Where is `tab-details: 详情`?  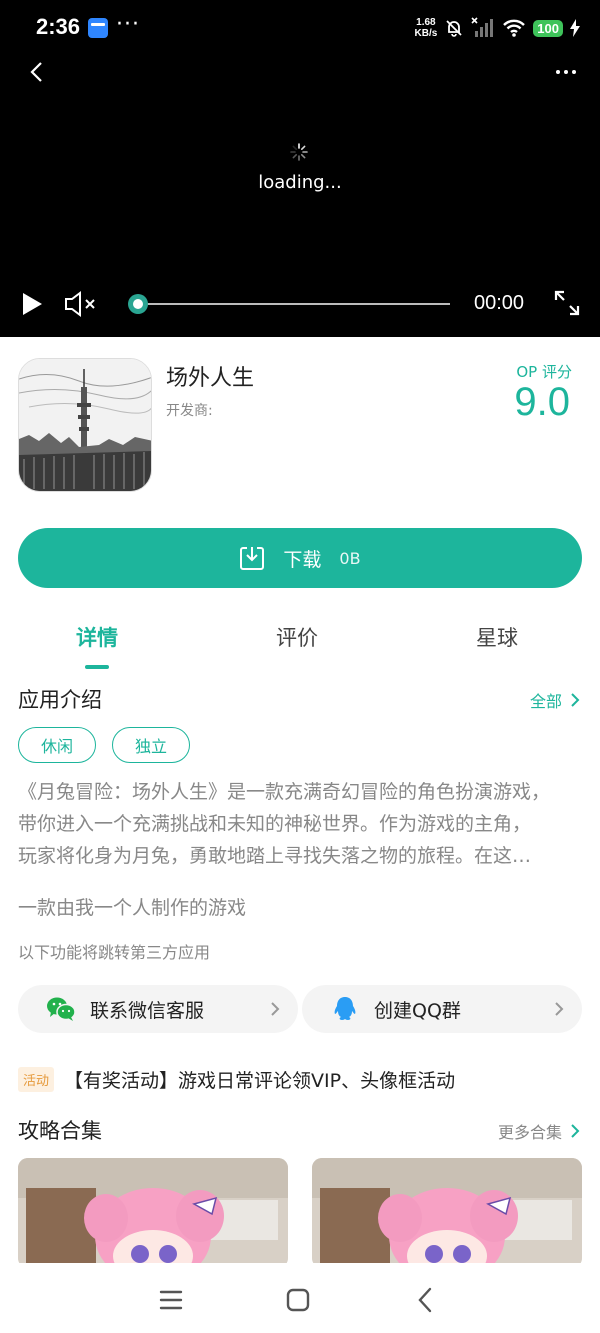
tab-details: 详情 is located at coordinates (97, 637).